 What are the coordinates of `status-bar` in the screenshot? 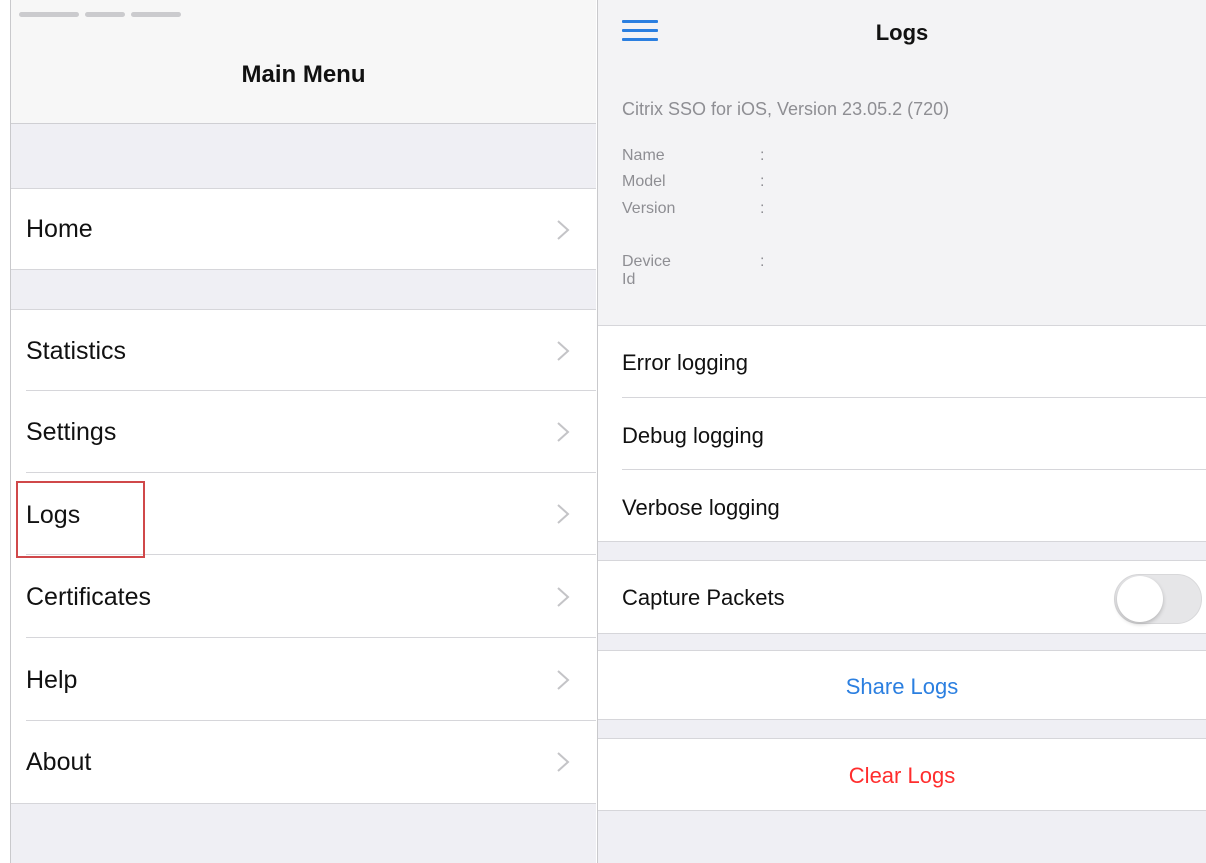 It's located at (124, 10).